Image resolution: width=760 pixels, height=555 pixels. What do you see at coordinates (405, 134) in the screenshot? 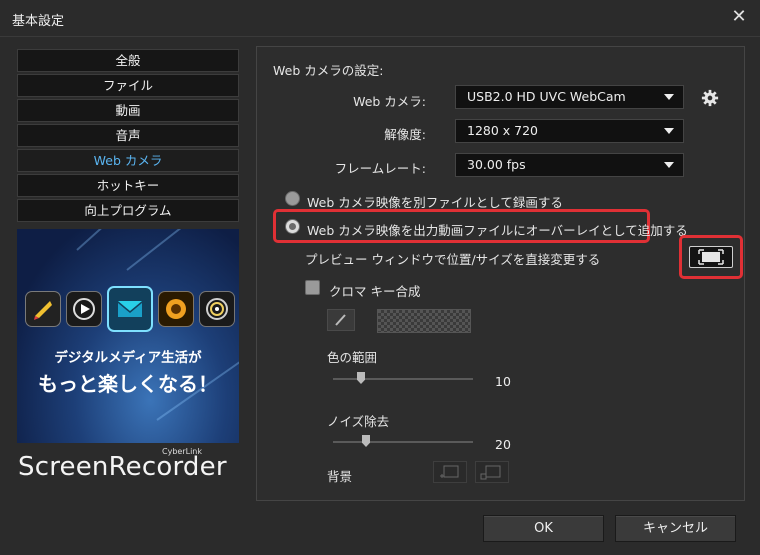
I see `resolution-label: 解像度:` at bounding box center [405, 134].